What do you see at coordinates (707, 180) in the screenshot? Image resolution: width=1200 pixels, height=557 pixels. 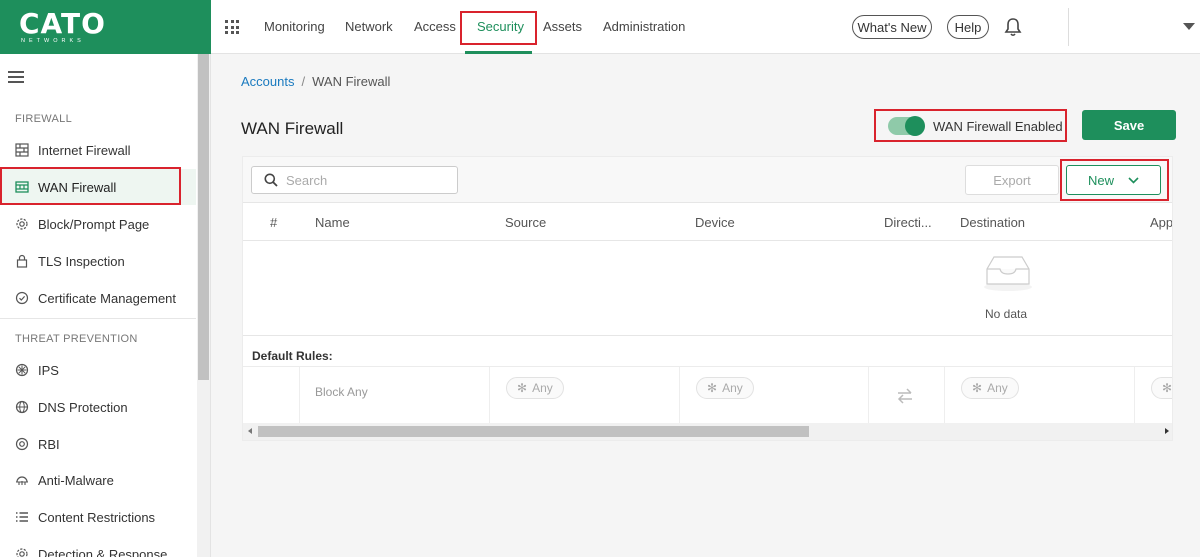 I see `rules-toolbar: Export New` at bounding box center [707, 180].